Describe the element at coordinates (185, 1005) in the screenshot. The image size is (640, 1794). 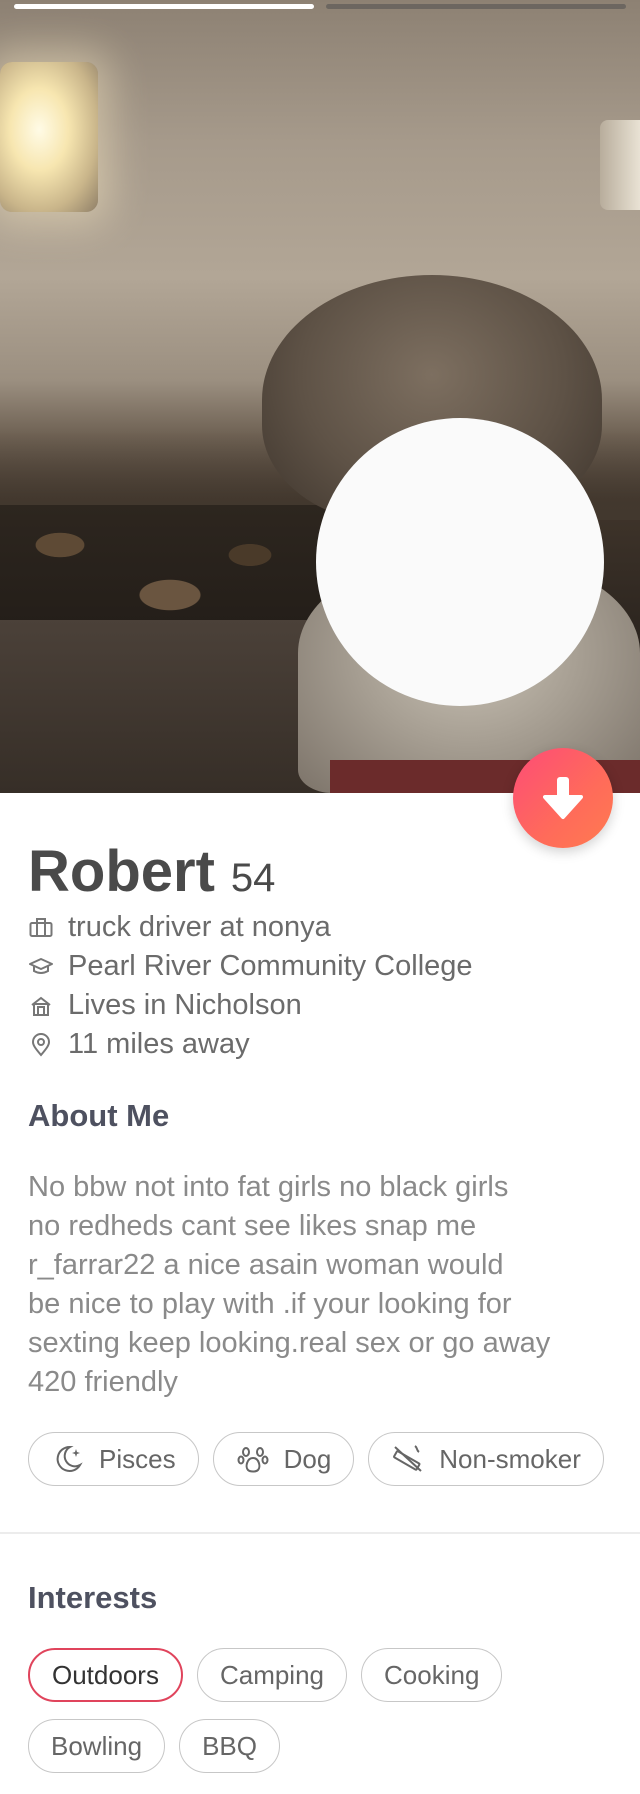
I see `detail-residence-text: Lives in Nicholson` at that location.